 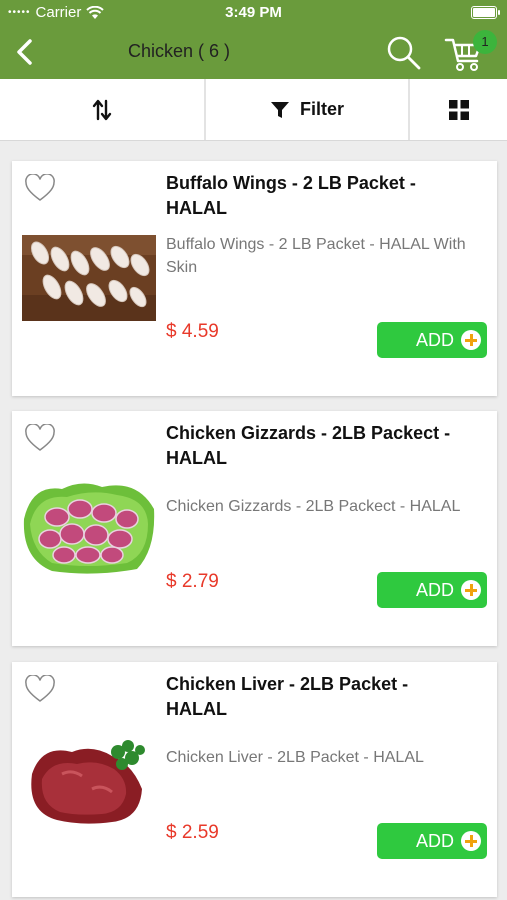 What do you see at coordinates (192, 331) in the screenshot?
I see `product-price: $ 4.59` at bounding box center [192, 331].